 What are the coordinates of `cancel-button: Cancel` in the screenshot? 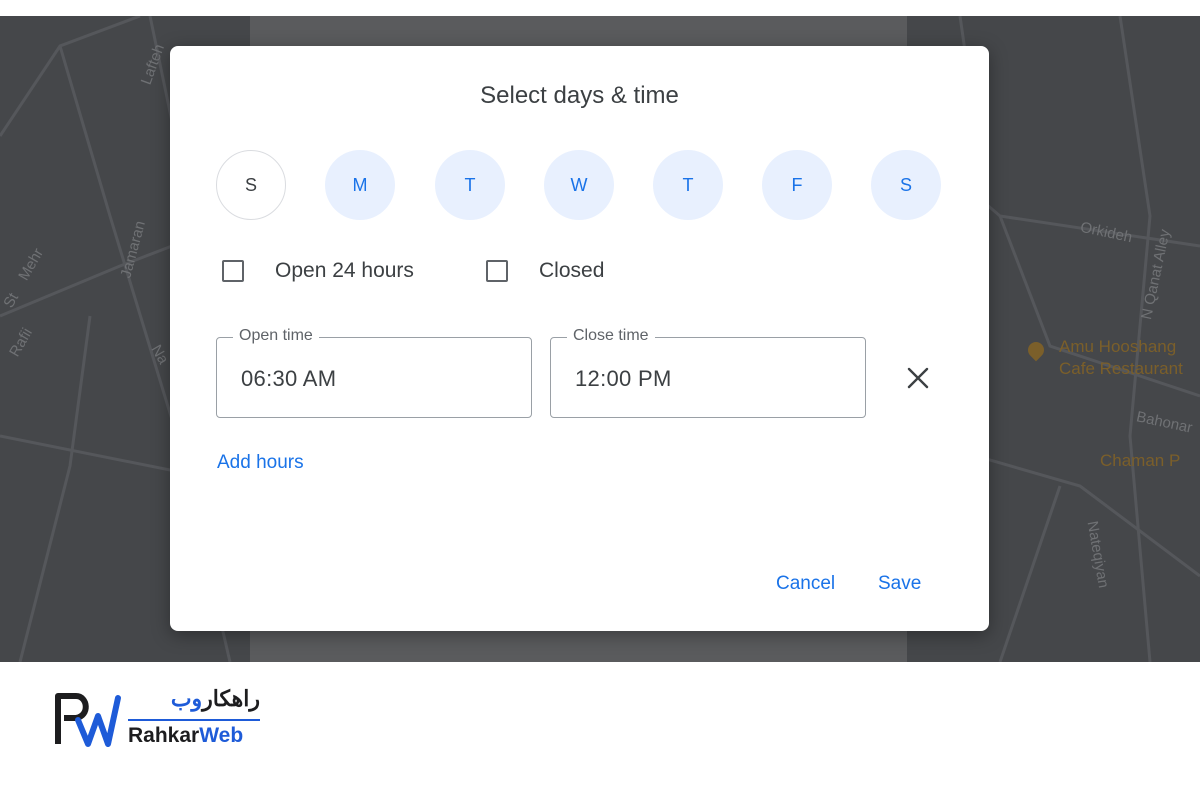 It's located at (805, 584).